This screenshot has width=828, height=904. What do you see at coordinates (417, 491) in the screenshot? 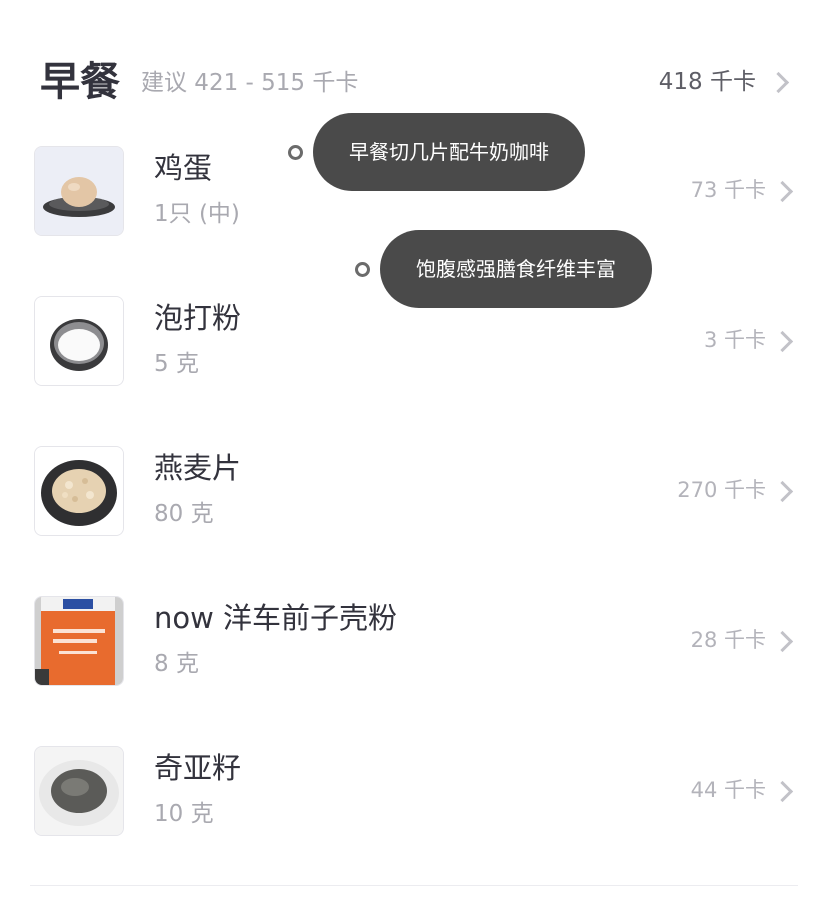
I see `food-item-oats: 燕麦片 80 克 270 千卡` at bounding box center [417, 491].